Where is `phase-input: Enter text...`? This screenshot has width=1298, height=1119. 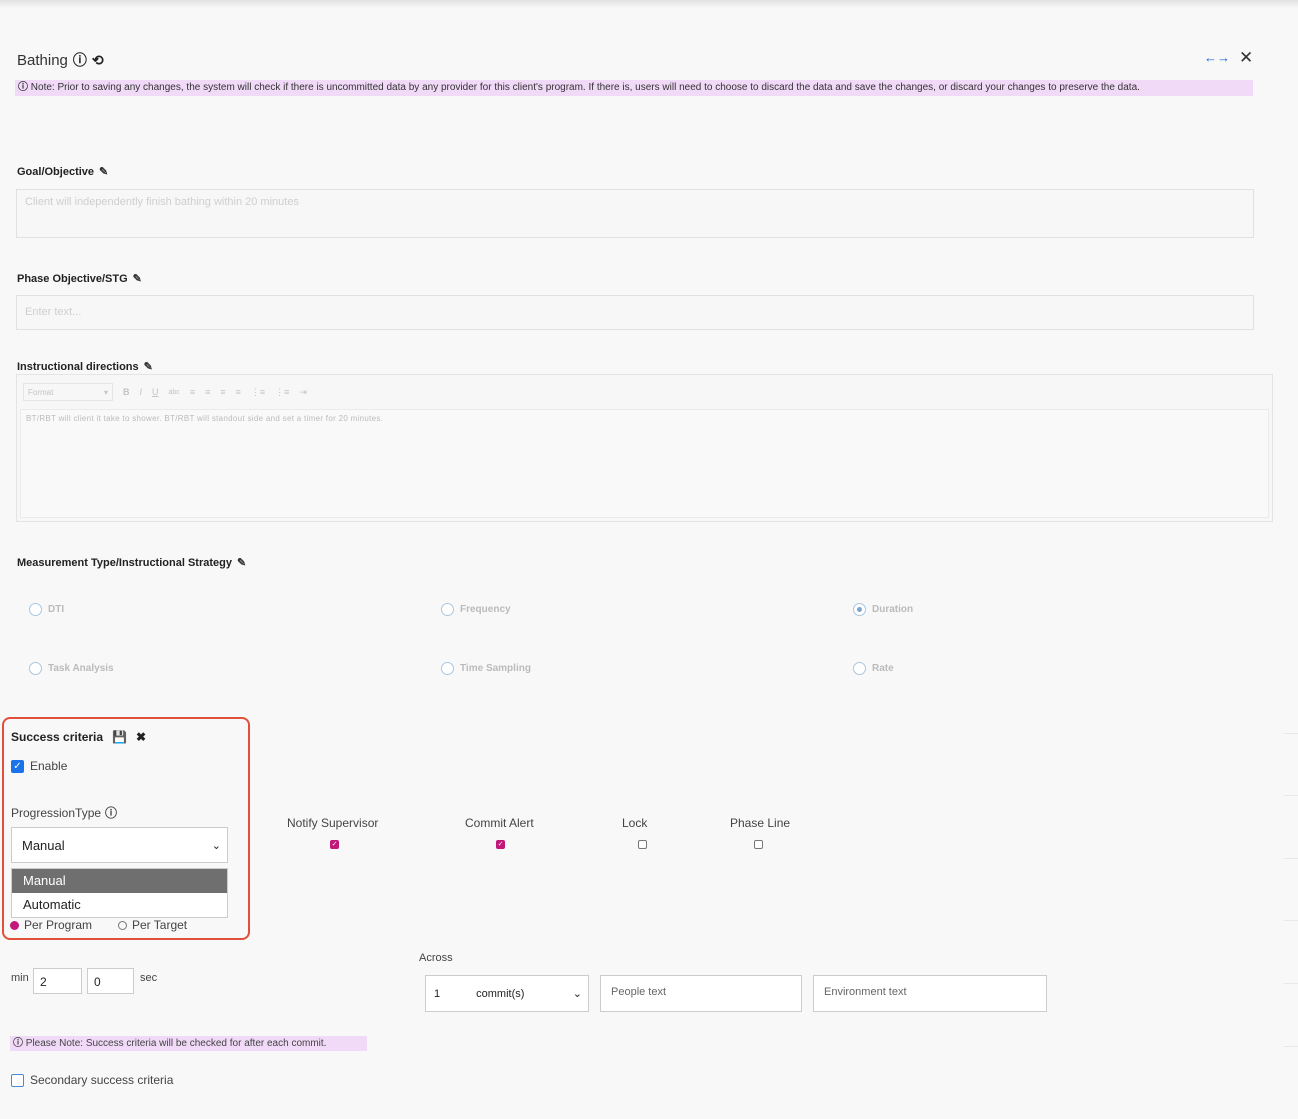
phase-input: Enter text... is located at coordinates (635, 312).